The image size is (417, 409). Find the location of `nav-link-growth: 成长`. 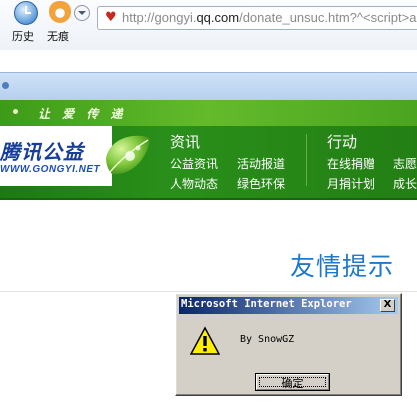

nav-link-growth: 成长 is located at coordinates (405, 183).